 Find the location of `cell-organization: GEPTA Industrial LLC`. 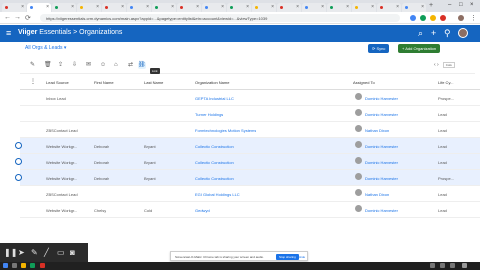

cell-organization: GEPTA Industrial LLC is located at coordinates (214, 98).